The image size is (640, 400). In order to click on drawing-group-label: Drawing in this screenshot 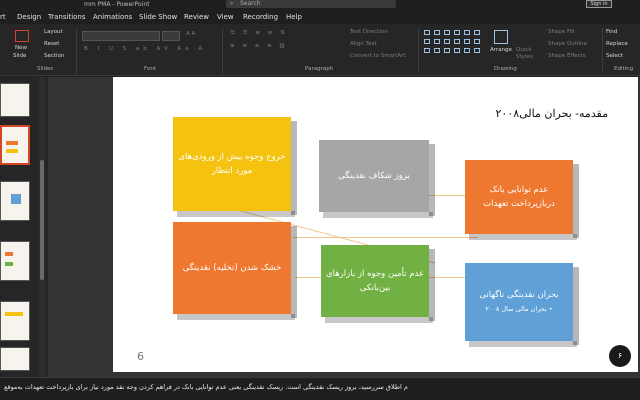, I will do `click(505, 69)`.